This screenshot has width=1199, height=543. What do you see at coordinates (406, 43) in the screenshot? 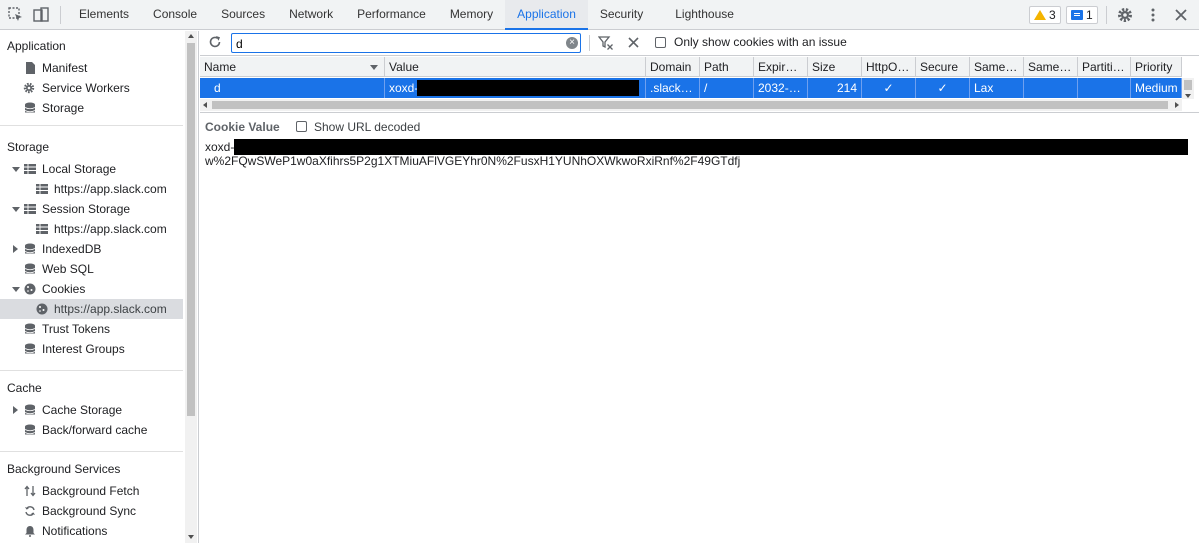
I see `cookie-filter-input` at bounding box center [406, 43].